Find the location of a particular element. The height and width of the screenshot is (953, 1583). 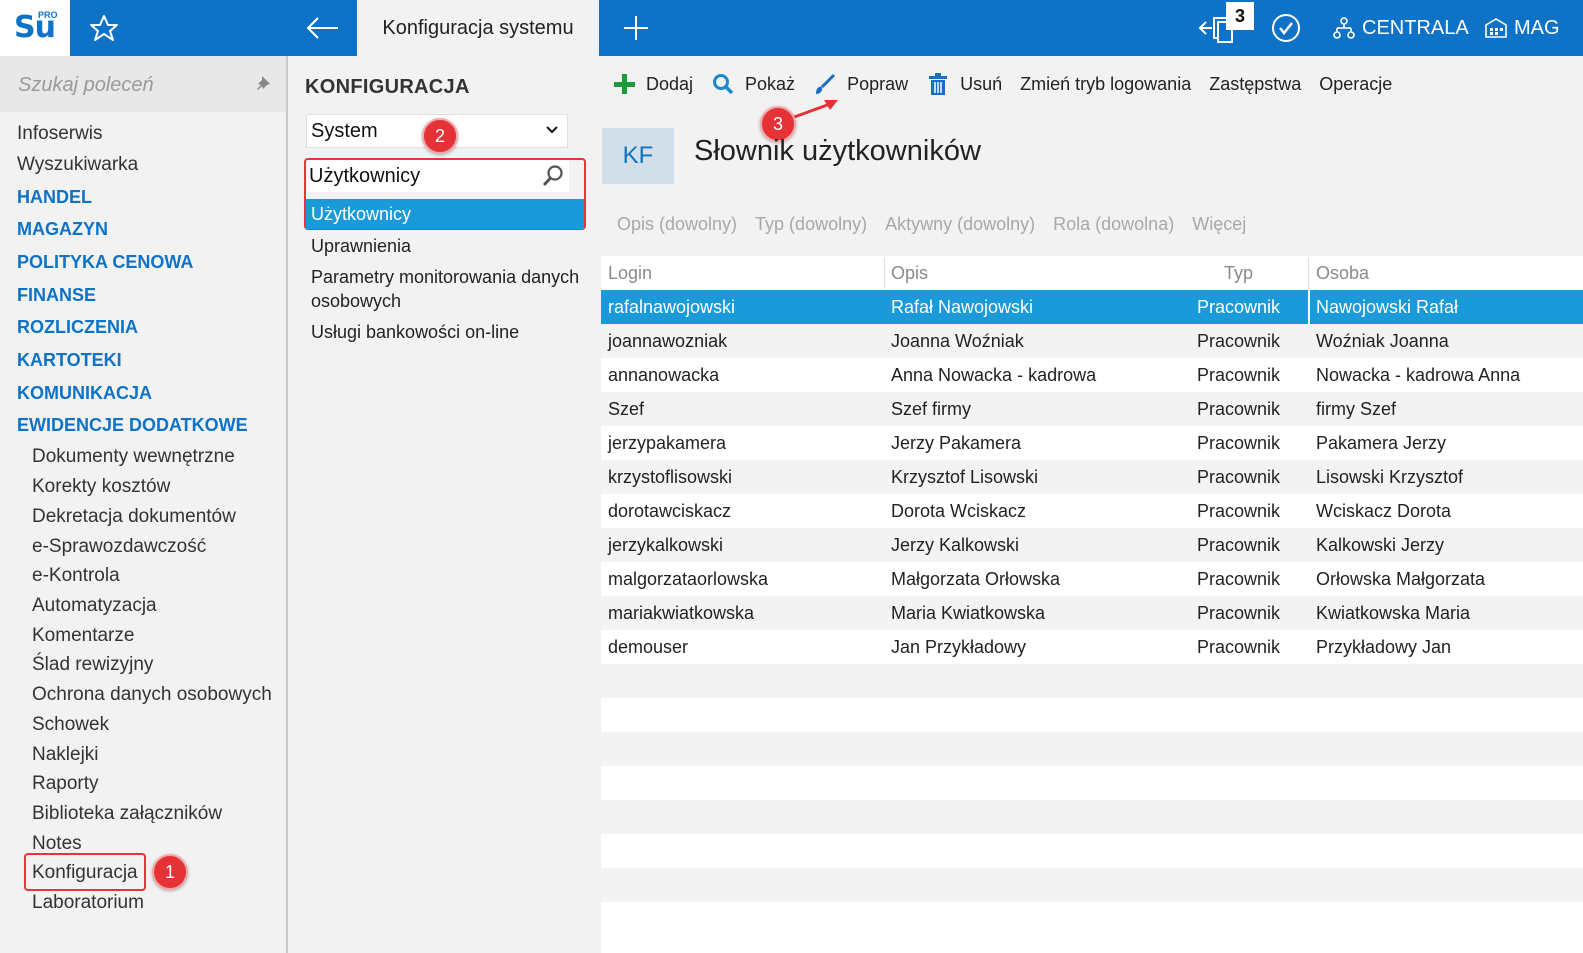

tree-item-uprawnienia: Uprawnienia is located at coordinates (361, 246).